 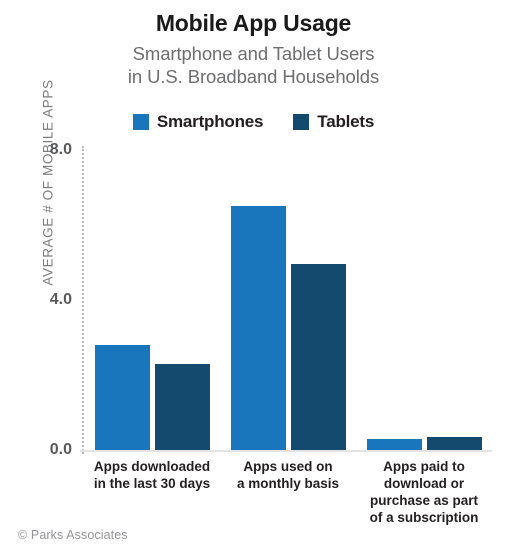 I want to click on source-credit: © Parks Associates, so click(x=73, y=535).